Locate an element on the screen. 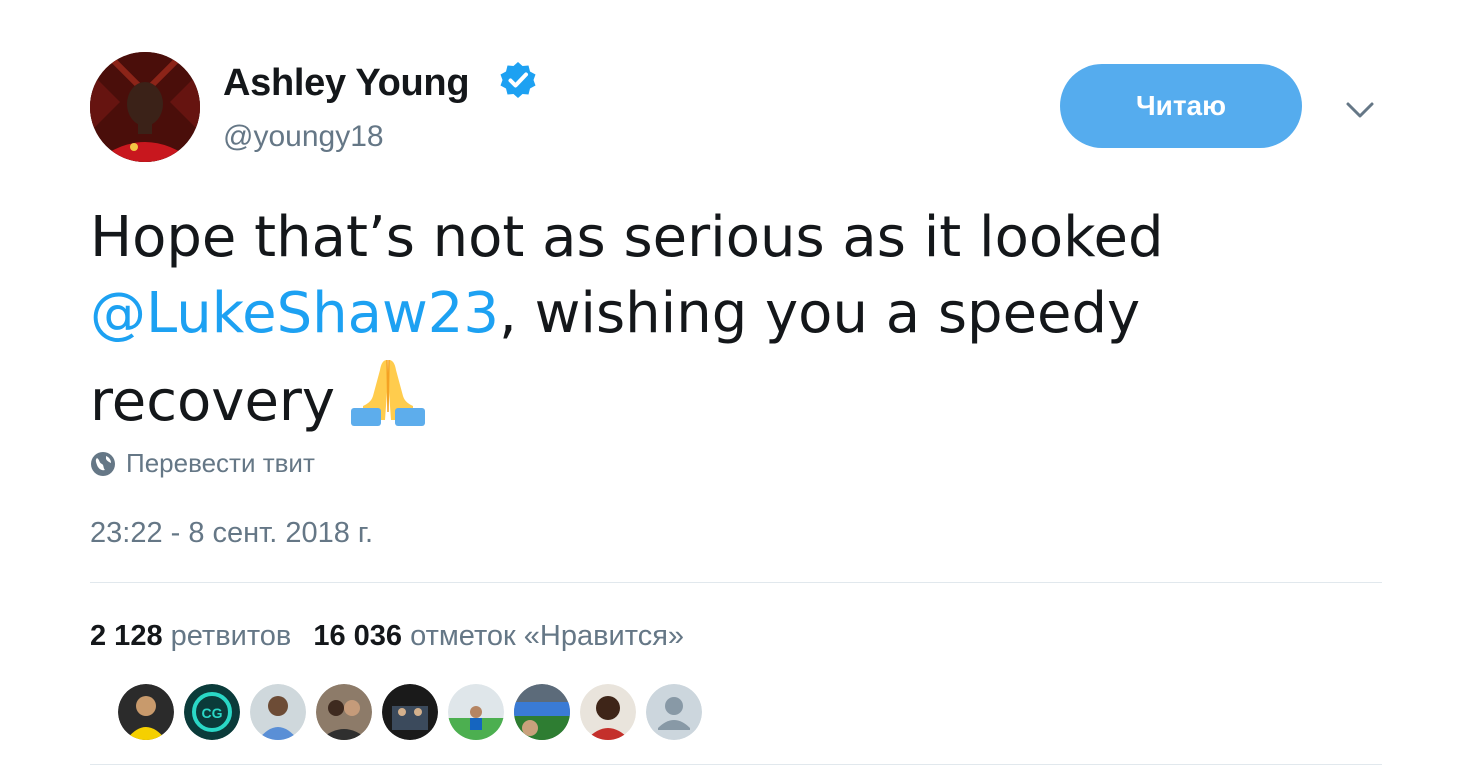  svg-text: CG is located at coordinates (212, 713).